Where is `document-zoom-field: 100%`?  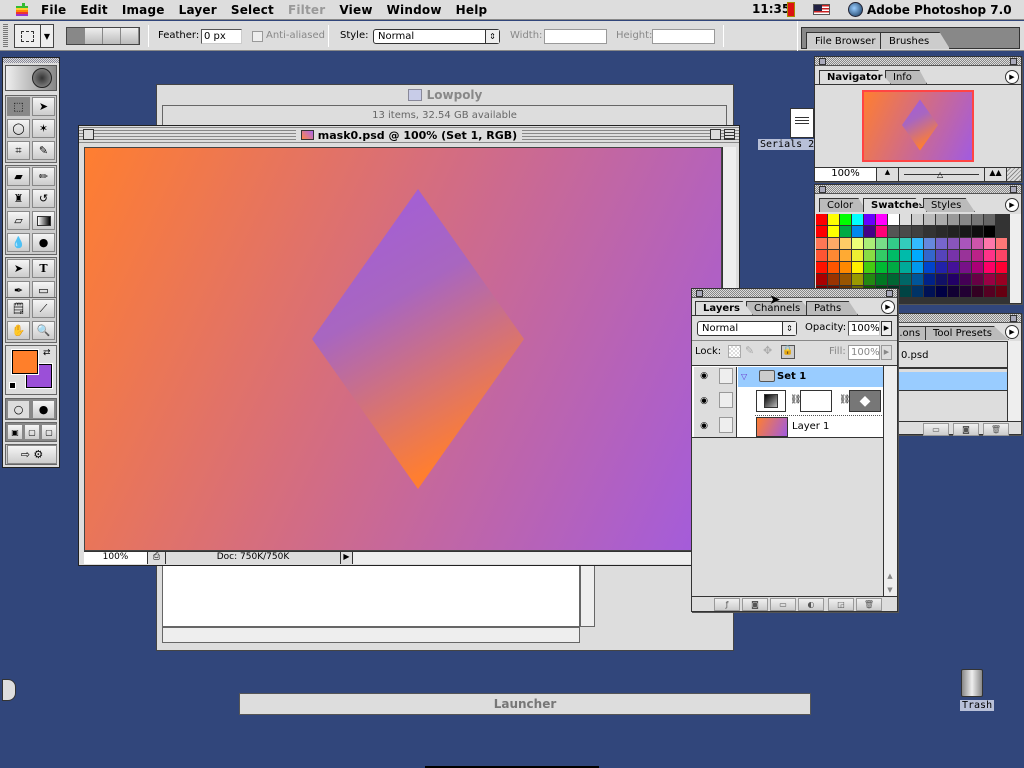 document-zoom-field: 100% is located at coordinates (116, 558).